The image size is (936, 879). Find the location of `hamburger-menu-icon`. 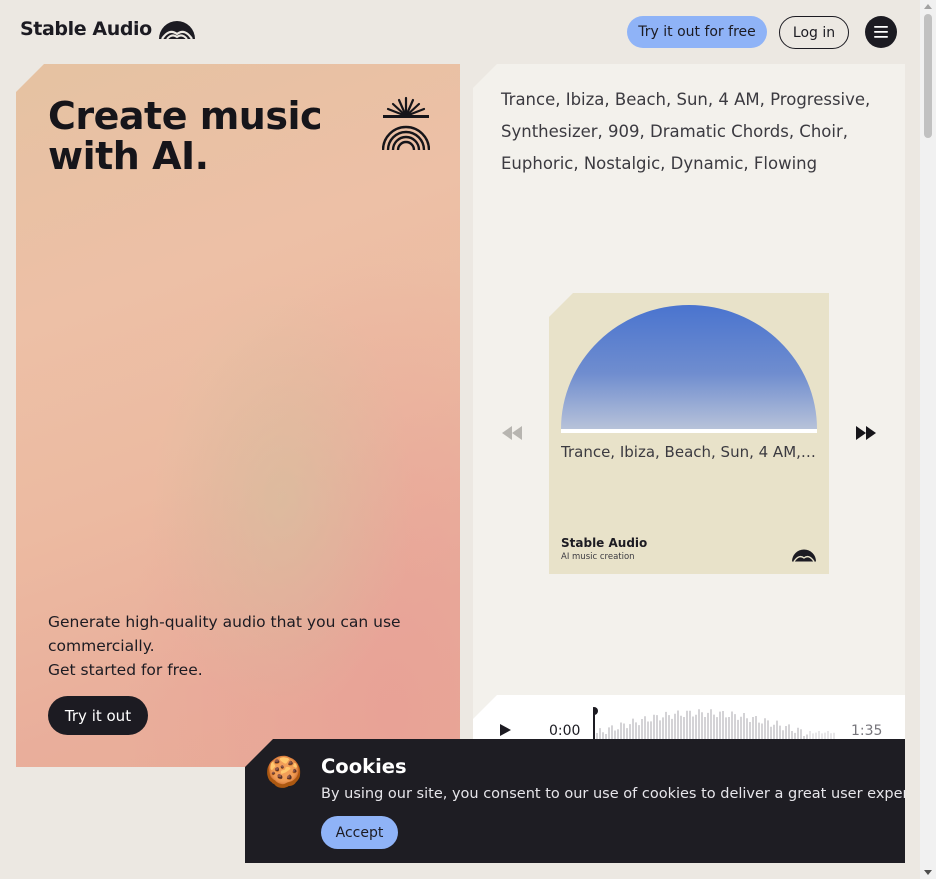

hamburger-menu-icon is located at coordinates (881, 32).